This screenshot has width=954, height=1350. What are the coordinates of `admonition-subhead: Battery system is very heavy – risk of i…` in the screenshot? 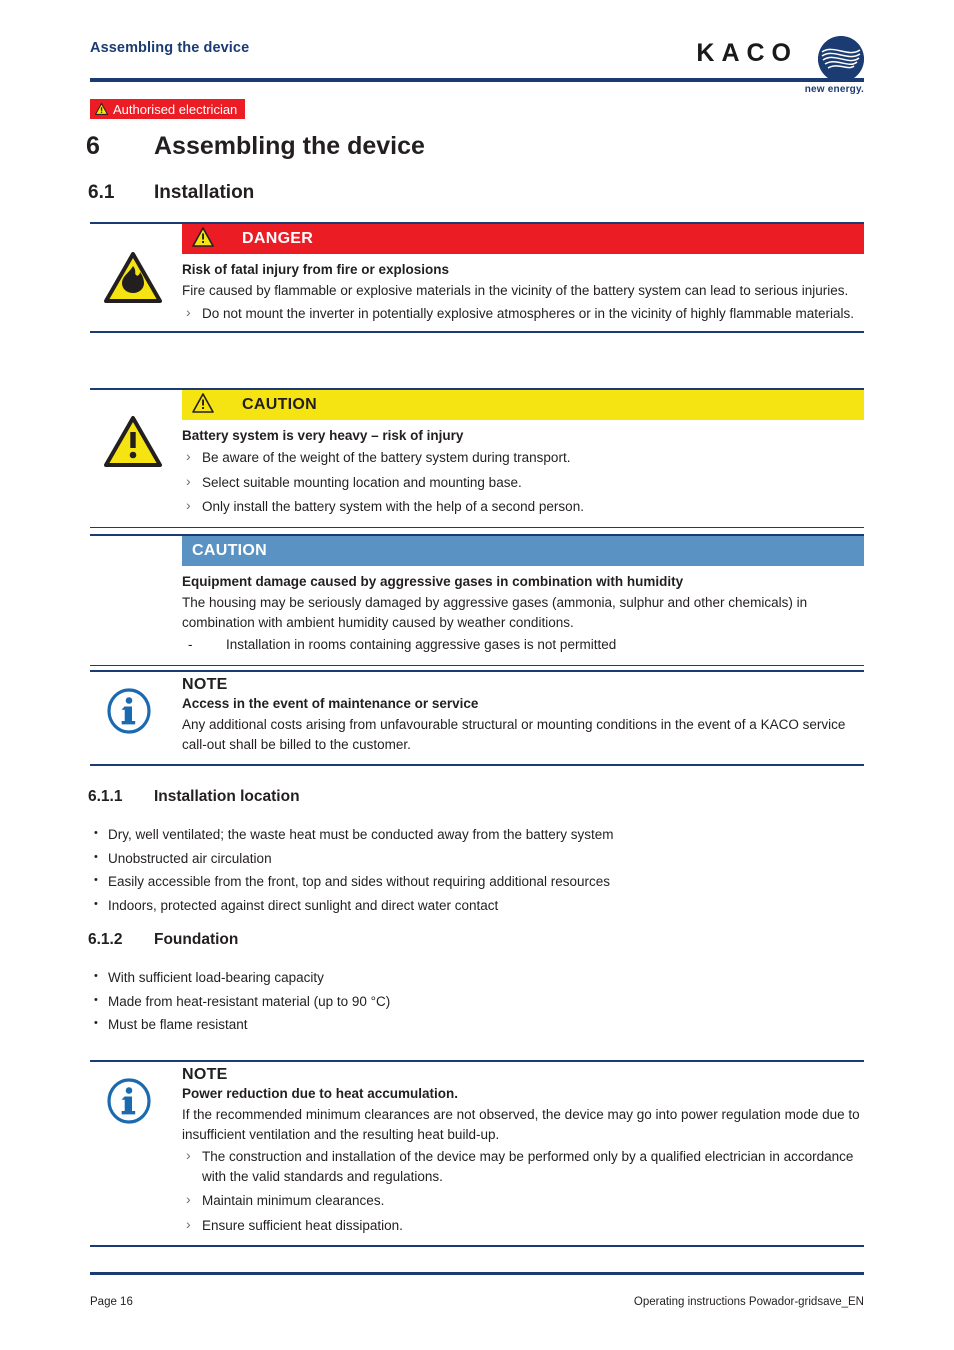 It's located at (323, 435).